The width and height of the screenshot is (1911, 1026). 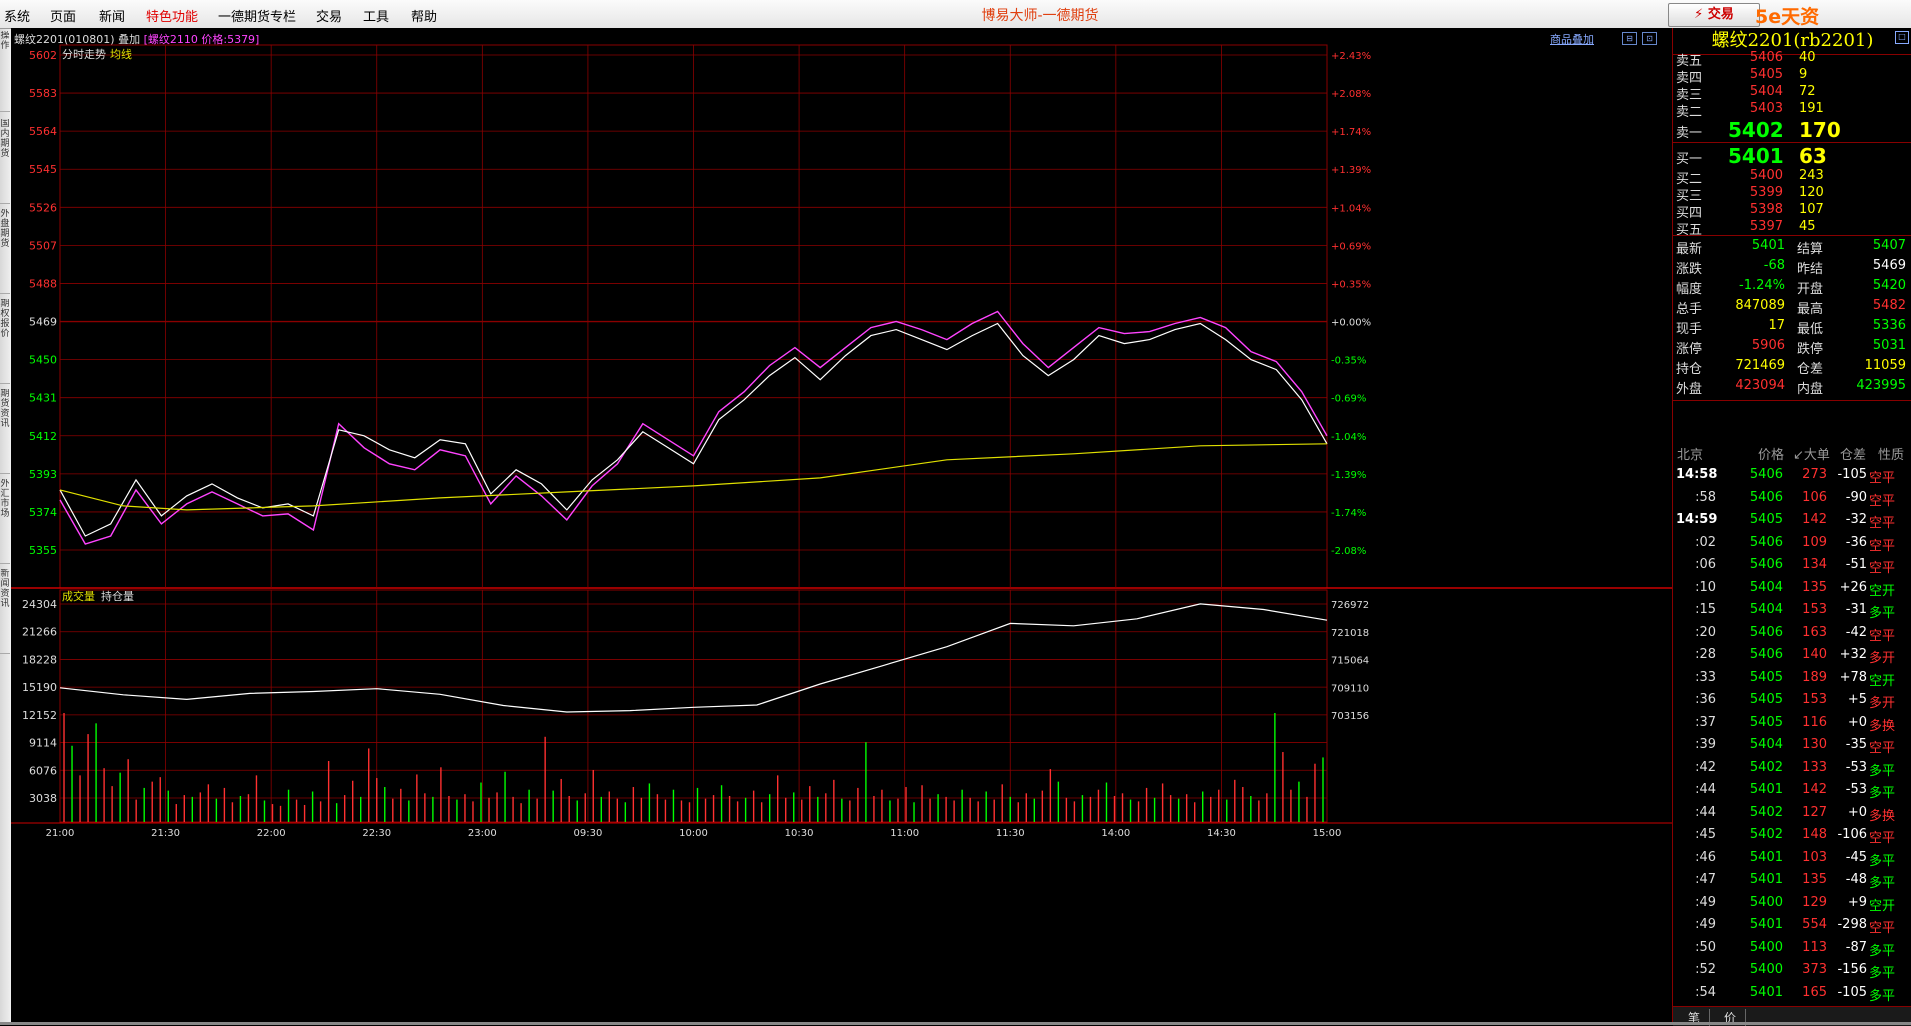 What do you see at coordinates (1792, 111) in the screenshot?
I see `ask-row: 卖二 5403 191` at bounding box center [1792, 111].